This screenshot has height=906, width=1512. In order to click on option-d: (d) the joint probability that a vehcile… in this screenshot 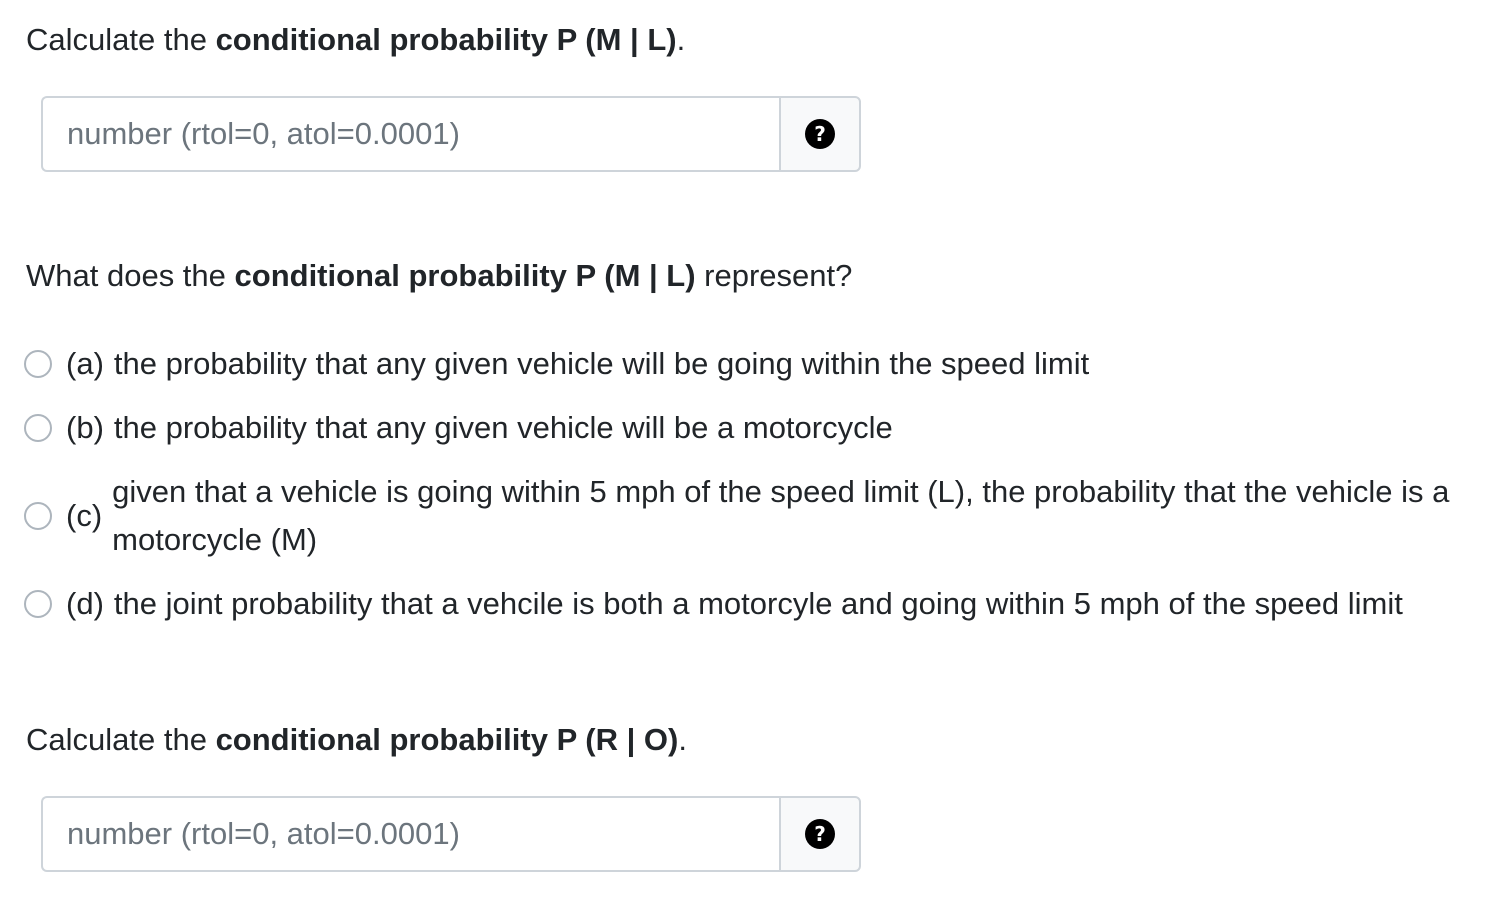, I will do `click(713, 604)`.